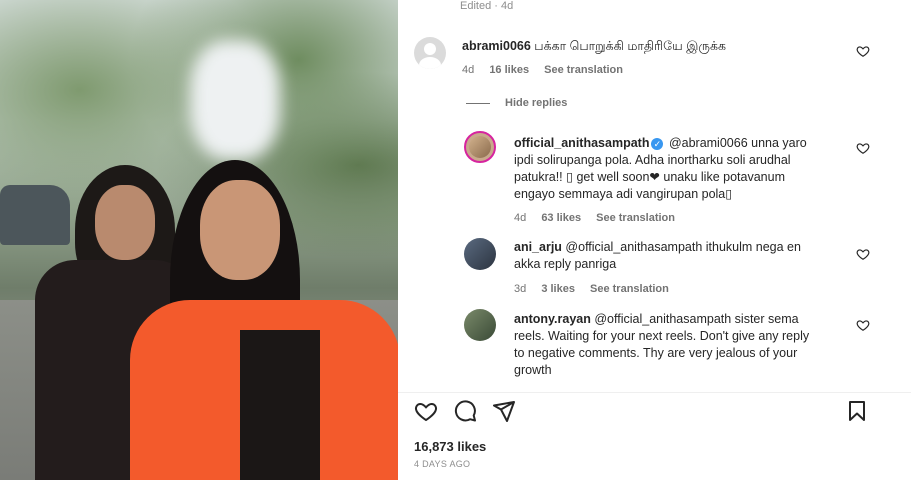  What do you see at coordinates (565, 264) in the screenshot?
I see `reply-body-2: akka reply panriga` at bounding box center [565, 264].